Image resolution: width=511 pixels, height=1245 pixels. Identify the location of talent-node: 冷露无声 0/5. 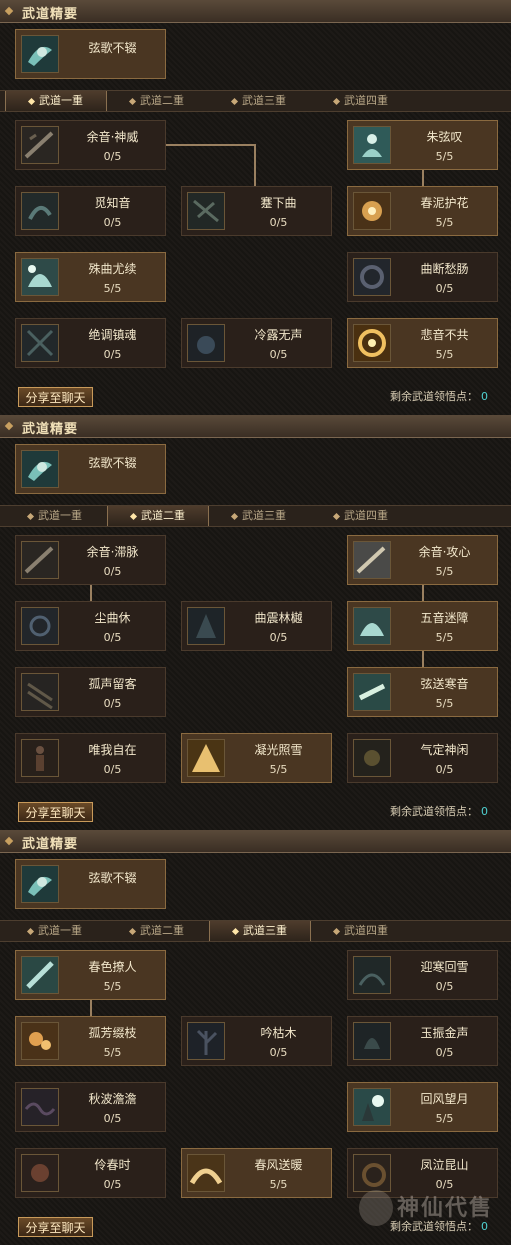
(256, 343).